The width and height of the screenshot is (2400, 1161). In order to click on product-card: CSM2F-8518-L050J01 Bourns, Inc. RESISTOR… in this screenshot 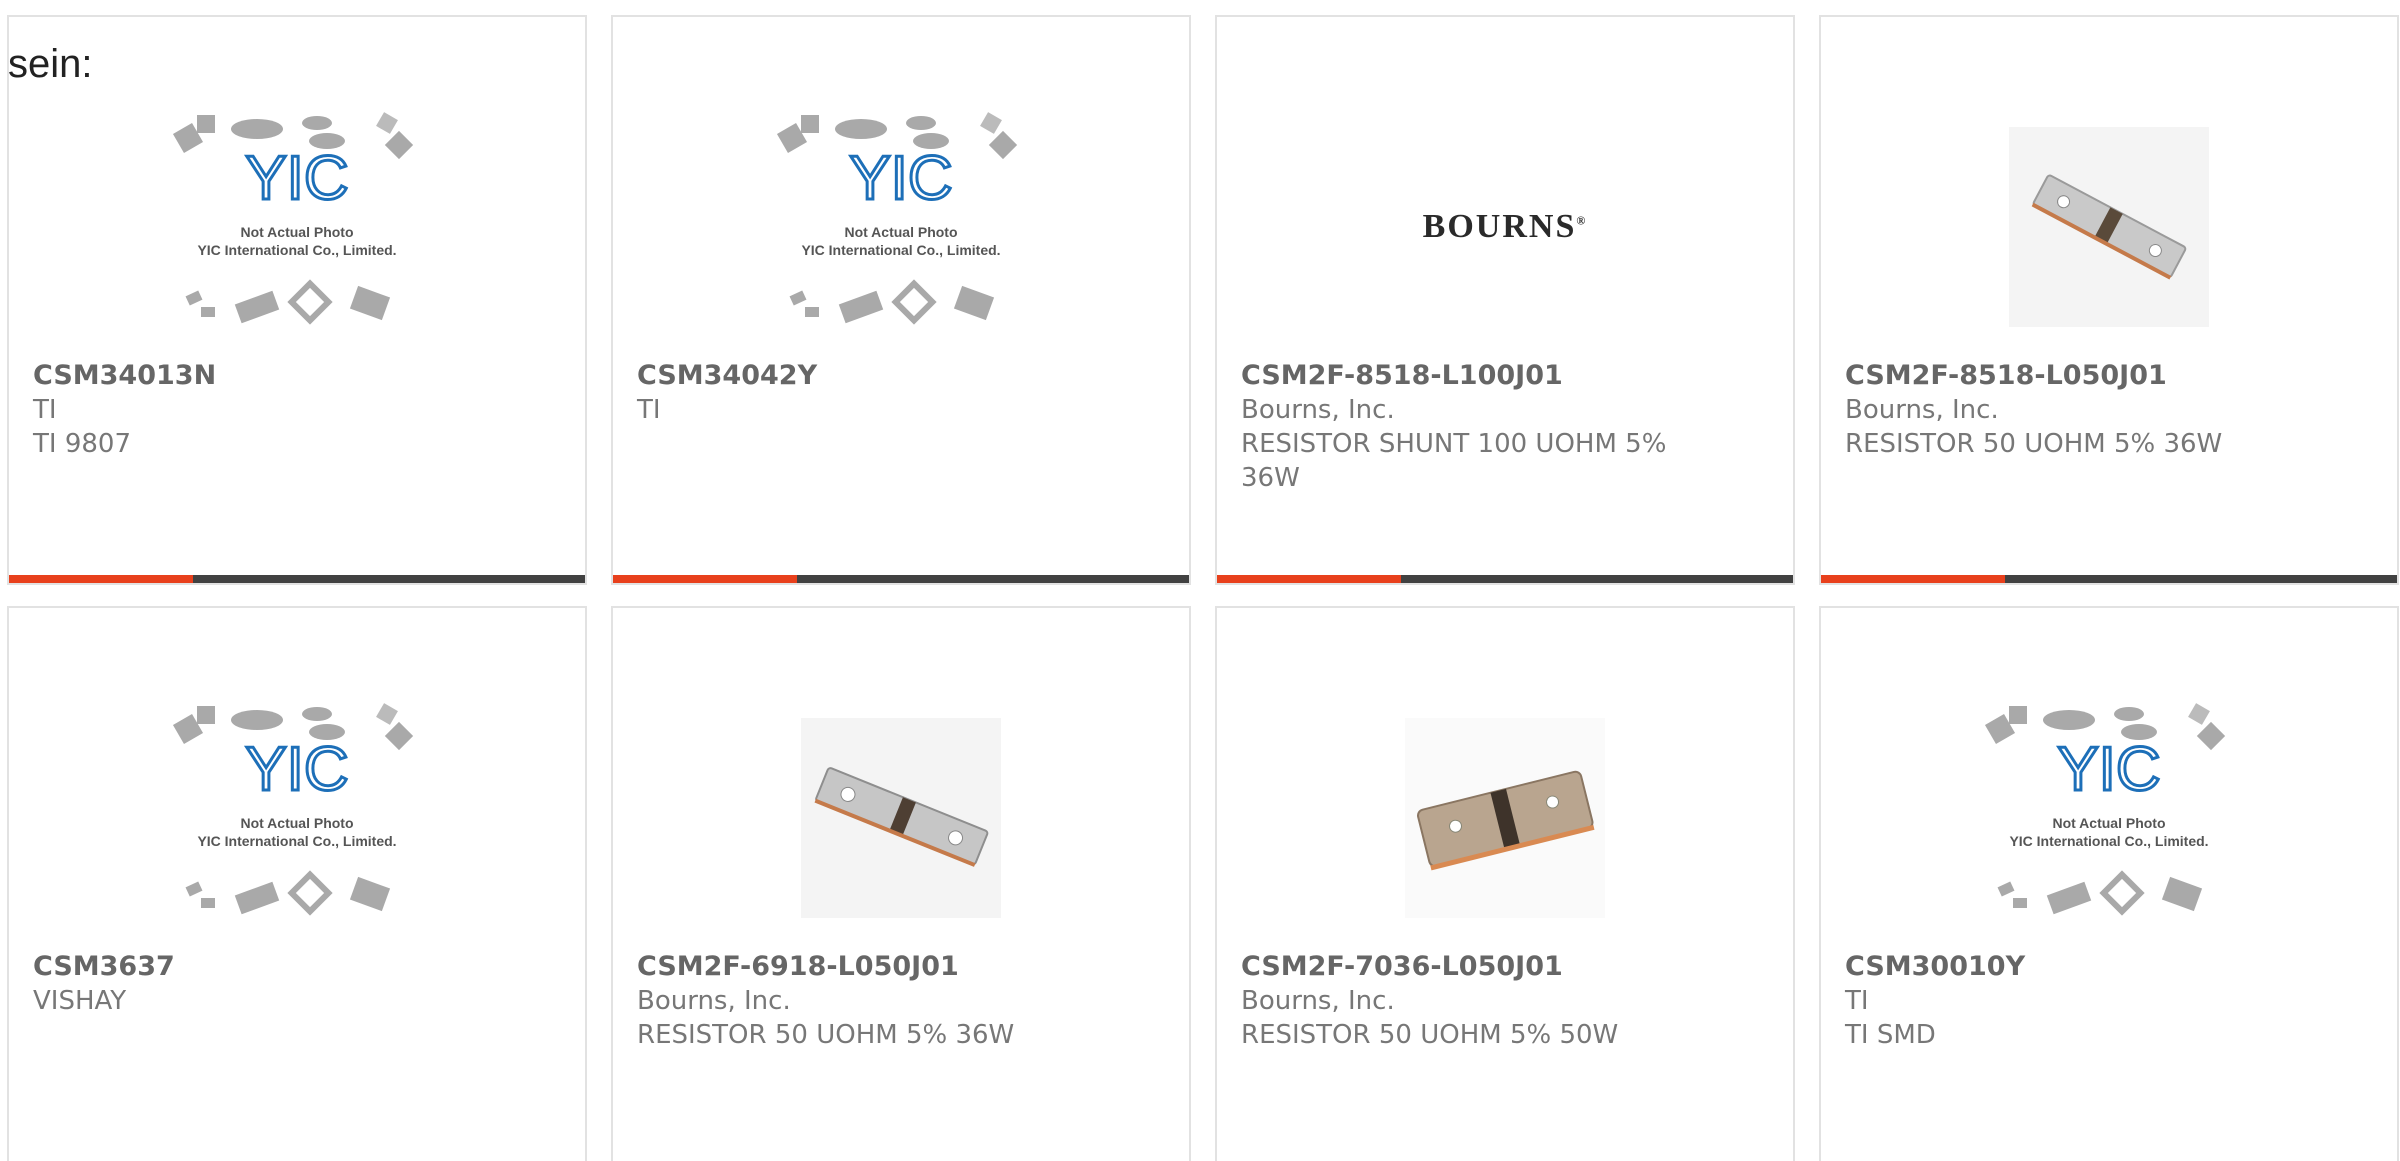, I will do `click(2109, 300)`.